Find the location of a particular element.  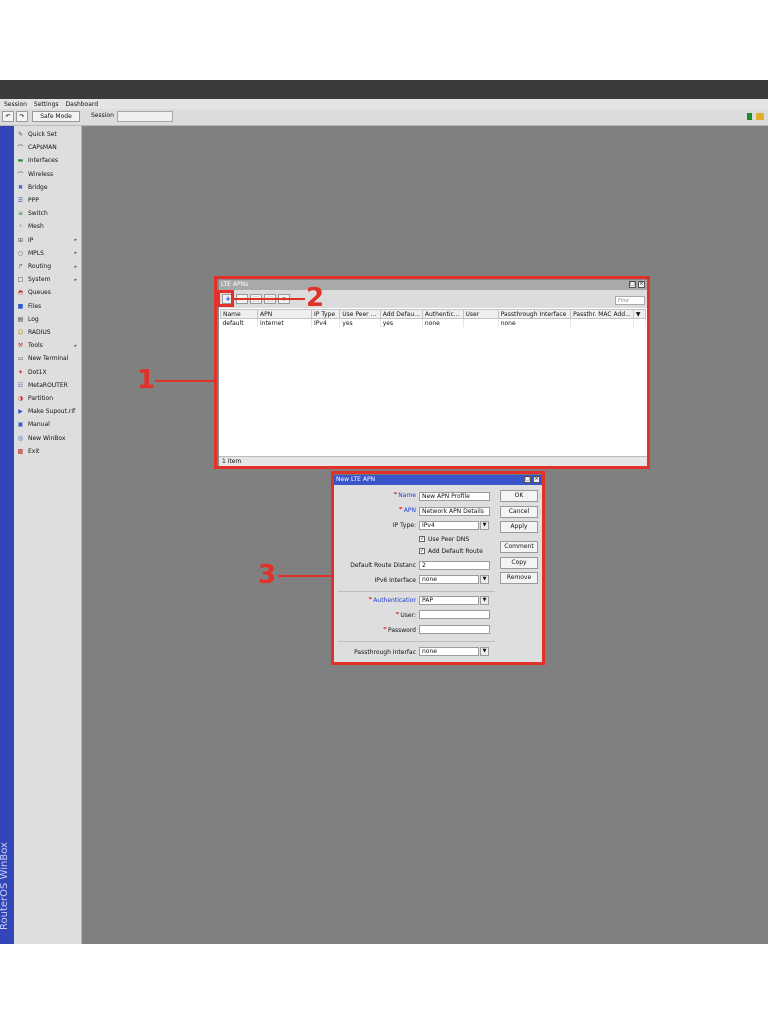

sidebar-item-manual: ▣ Manual is located at coordinates (47, 424).